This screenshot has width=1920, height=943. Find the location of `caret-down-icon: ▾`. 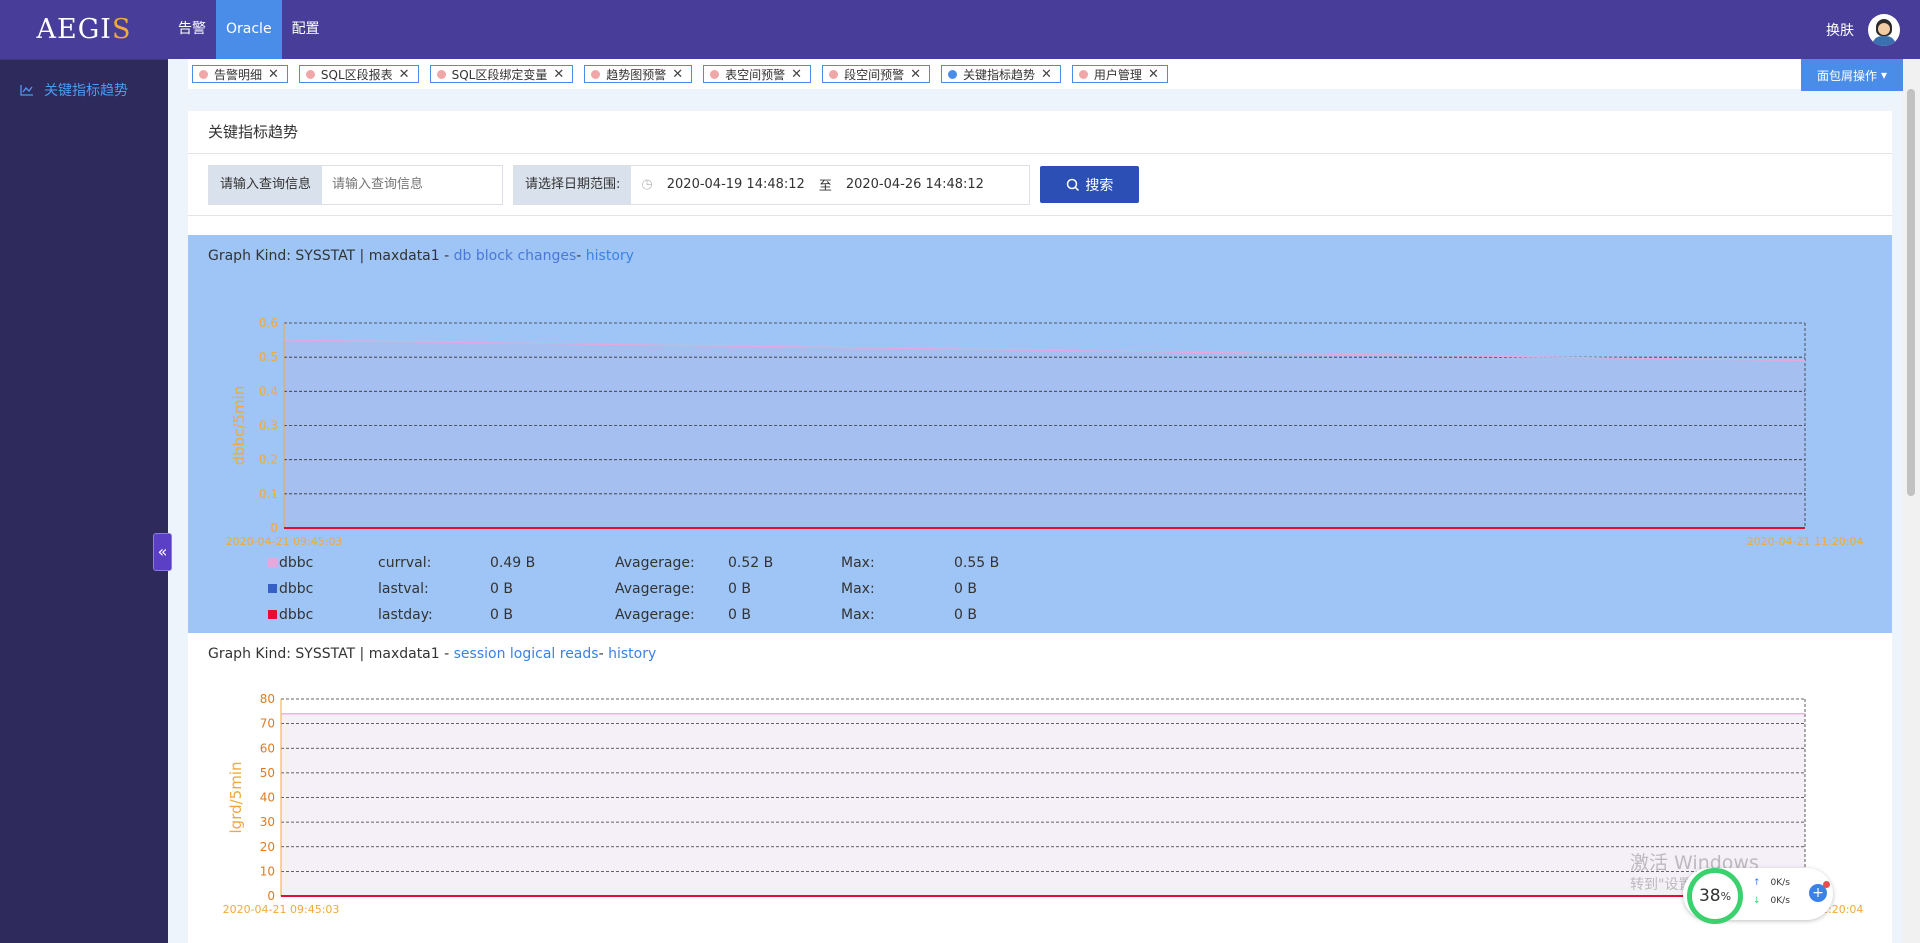

caret-down-icon: ▾ is located at coordinates (1884, 75).